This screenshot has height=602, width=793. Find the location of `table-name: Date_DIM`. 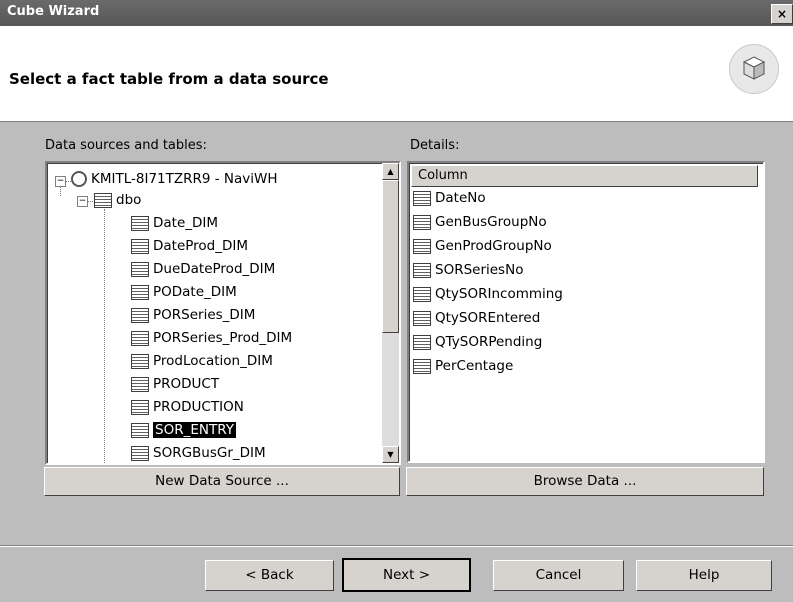

table-name: Date_DIM is located at coordinates (186, 223).